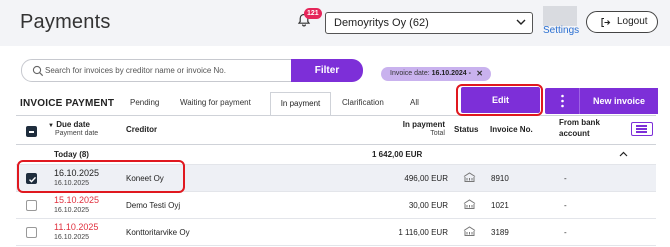  I want to click on invoice-no-header-label: Invoice No., so click(511, 129).